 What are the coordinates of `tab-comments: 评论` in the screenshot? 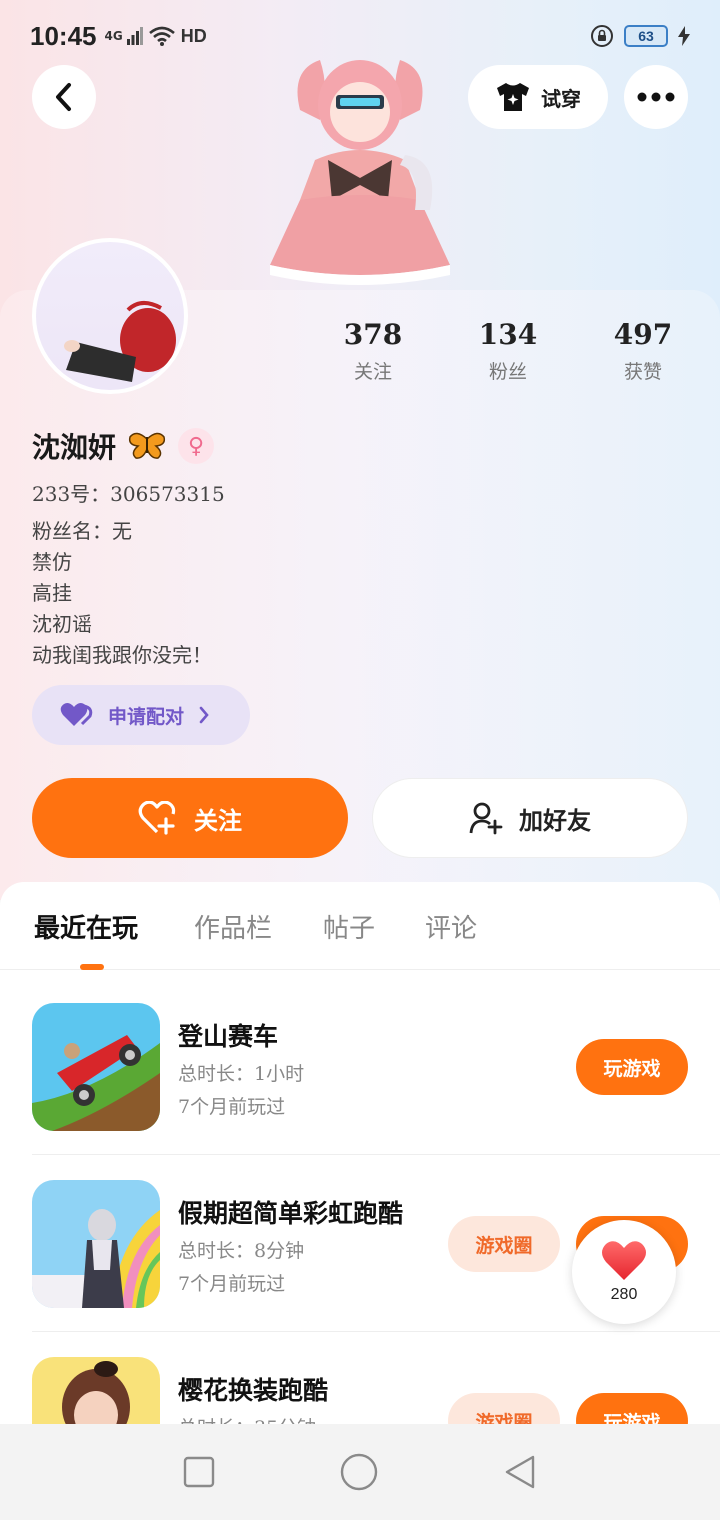 It's located at (451, 926).